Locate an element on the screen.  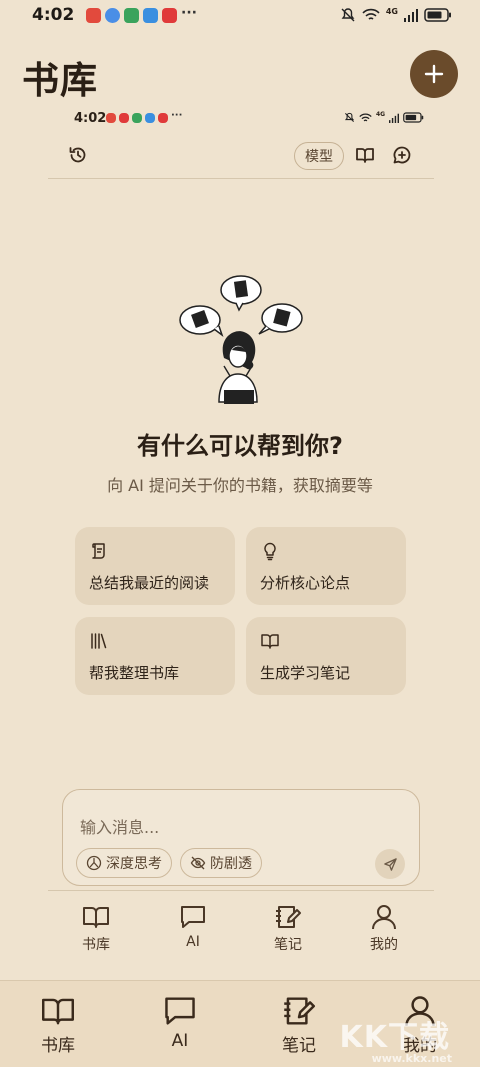
inner-nav-library: 书库 is located at coordinates (96, 929).